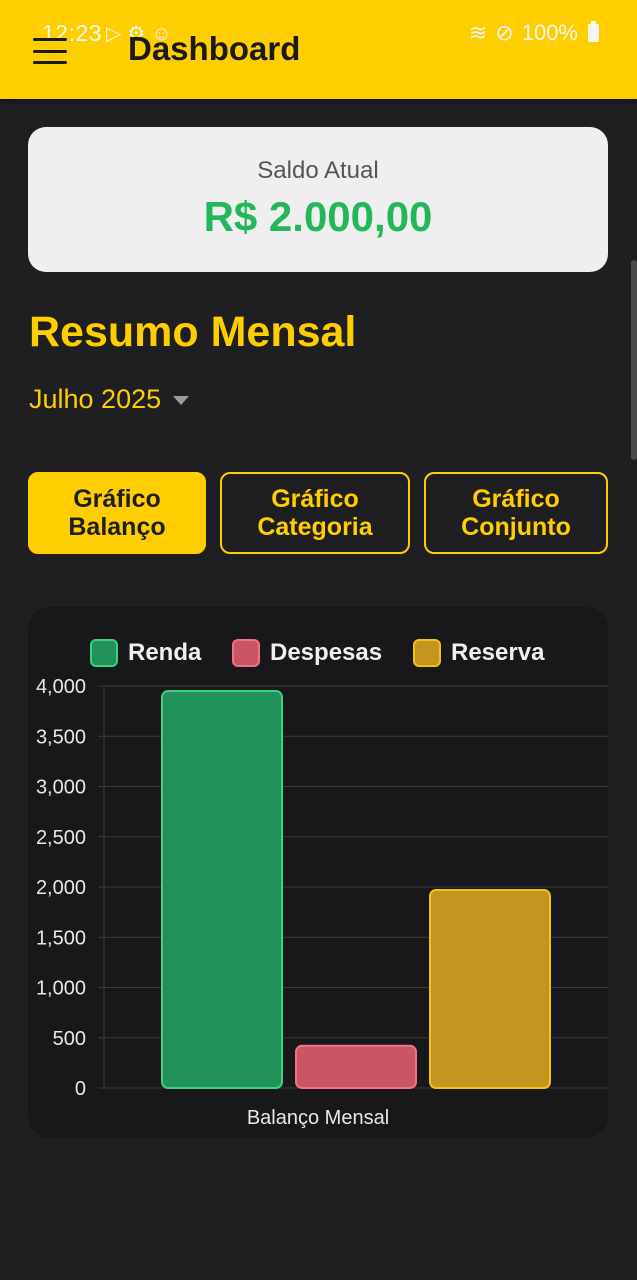  What do you see at coordinates (61, 938) in the screenshot?
I see `y-tick-label: 1,500` at bounding box center [61, 938].